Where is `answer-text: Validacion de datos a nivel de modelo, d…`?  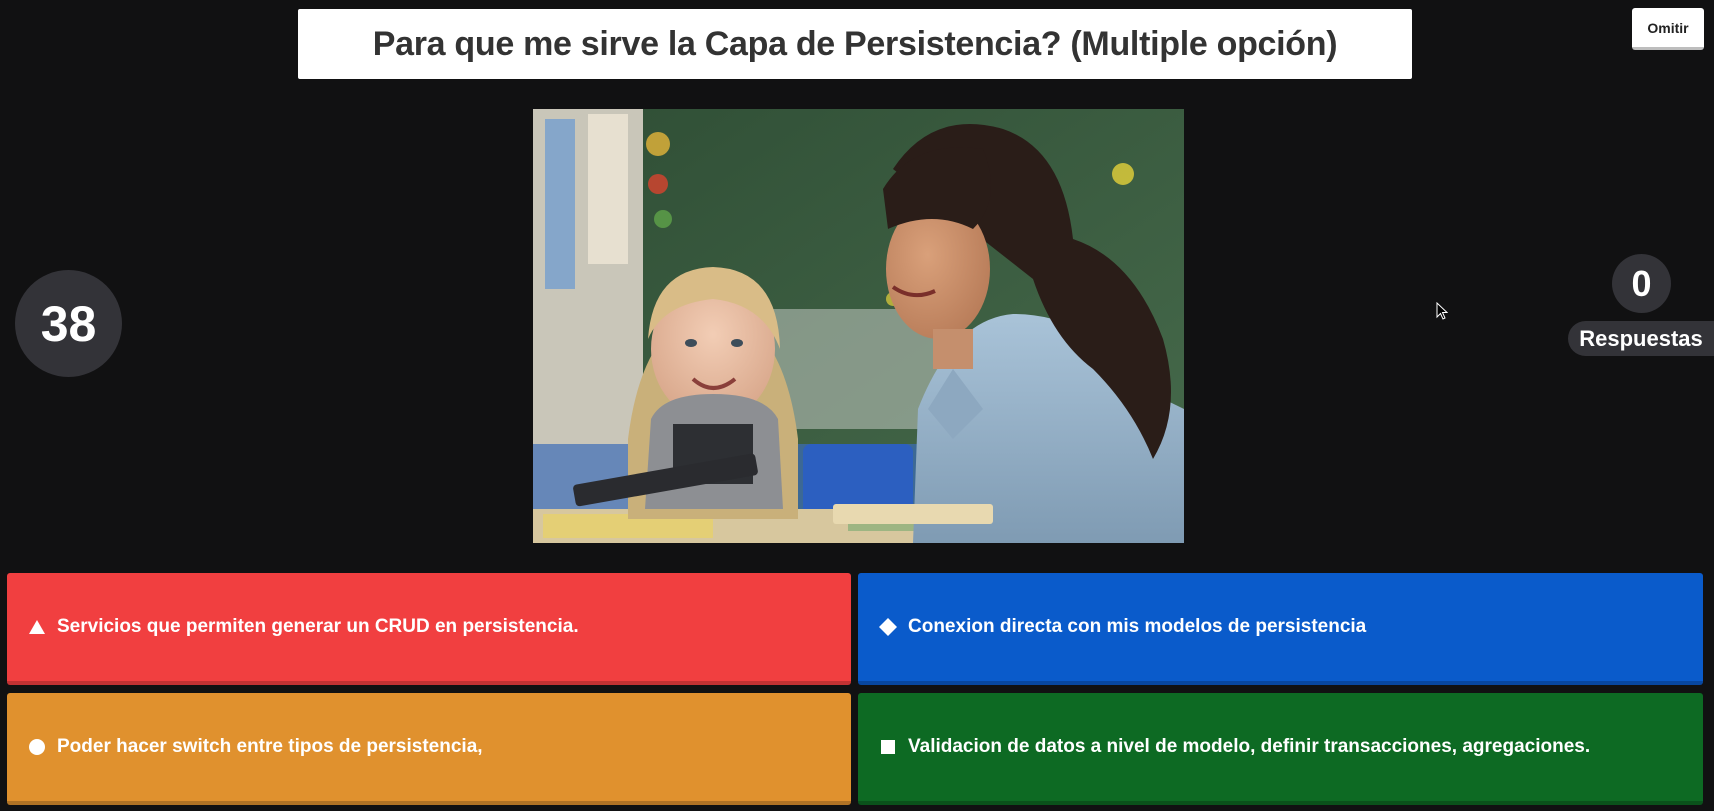
answer-text: Validacion de datos a nivel de modelo, d… is located at coordinates (1249, 746).